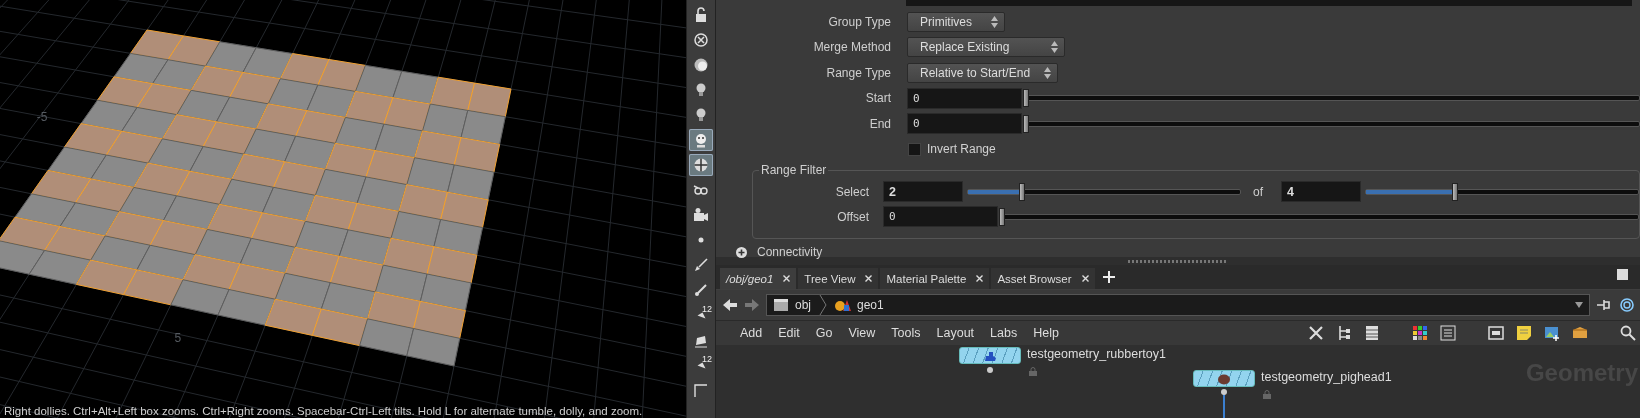  Describe the element at coordinates (1372, 333) in the screenshot. I see `list-icon` at that location.